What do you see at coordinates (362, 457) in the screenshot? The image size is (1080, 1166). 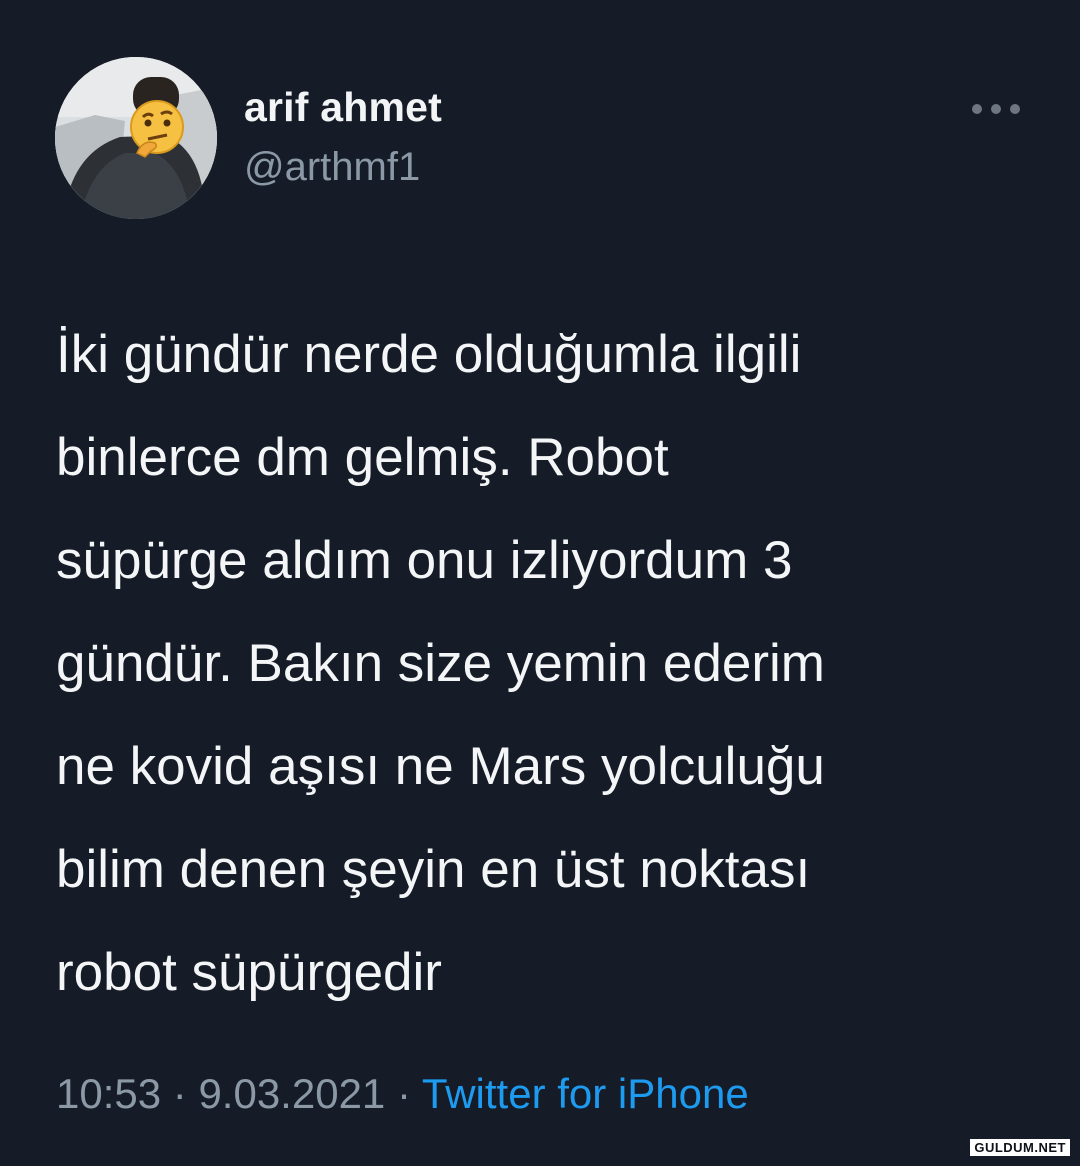 I see `tweet-text-line: binlerce dm gelmiş. Robot` at bounding box center [362, 457].